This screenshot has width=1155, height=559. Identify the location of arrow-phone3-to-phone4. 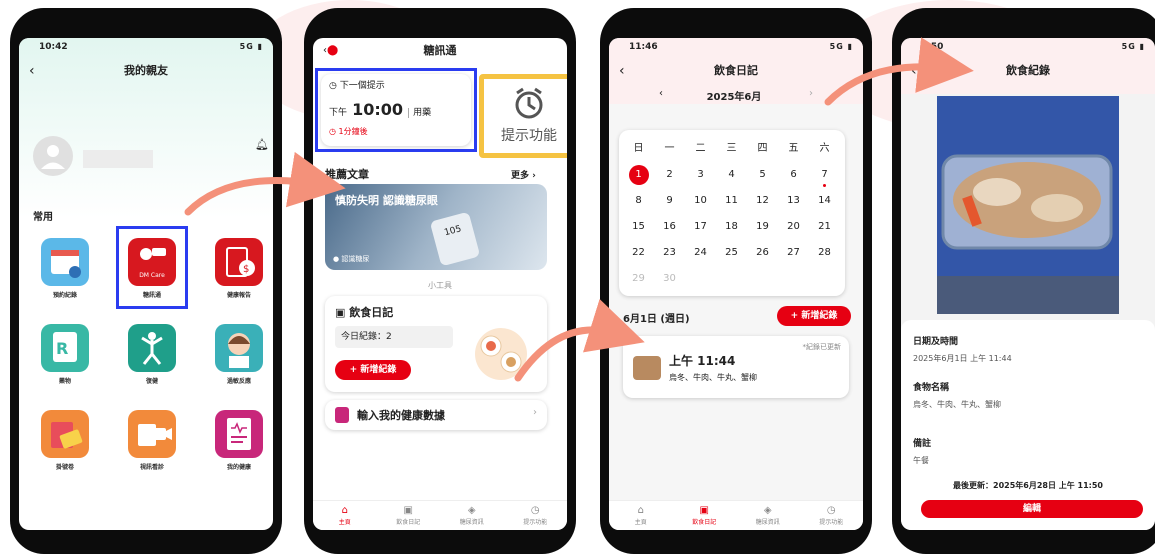
(899, 71).